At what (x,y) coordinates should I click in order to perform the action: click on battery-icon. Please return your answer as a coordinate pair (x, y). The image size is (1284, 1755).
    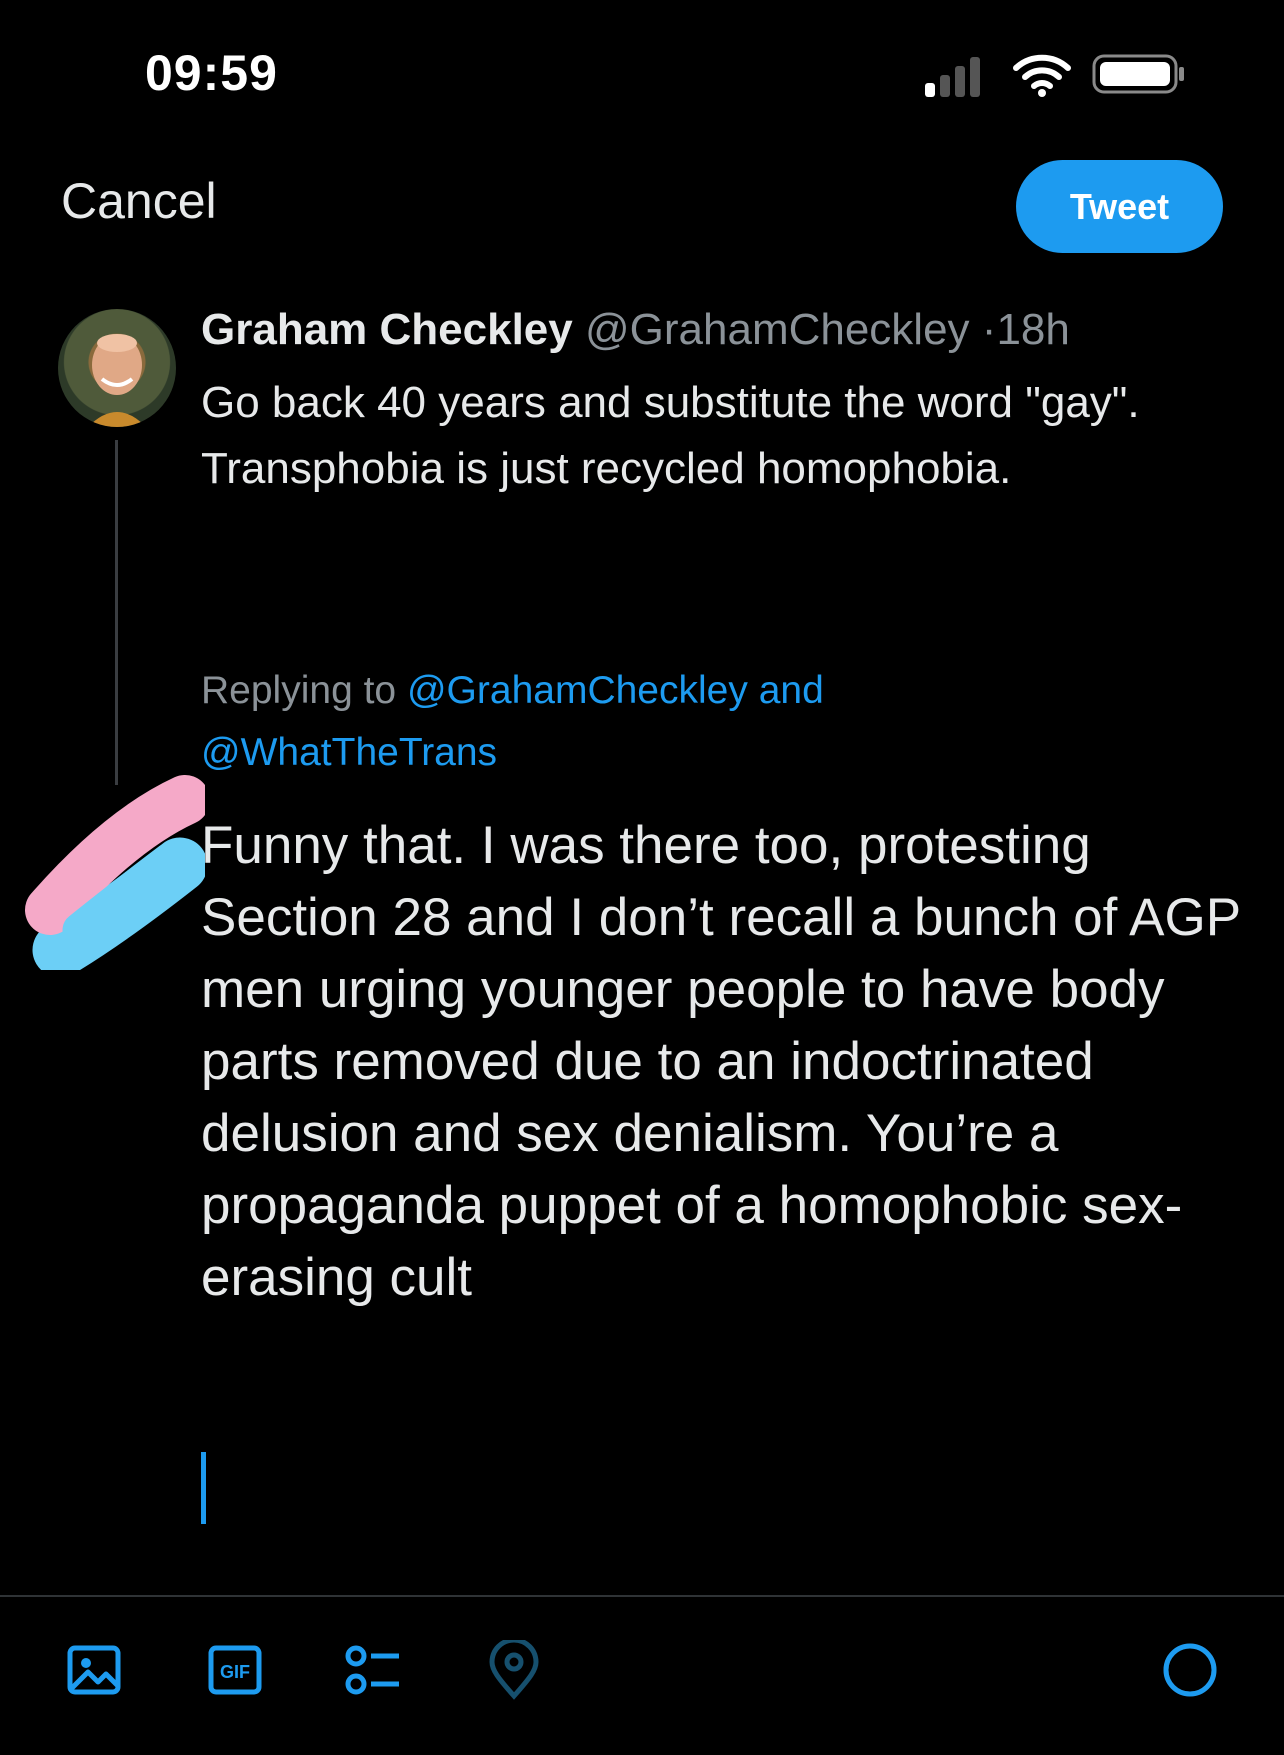
    Looking at the image, I should click on (1138, 74).